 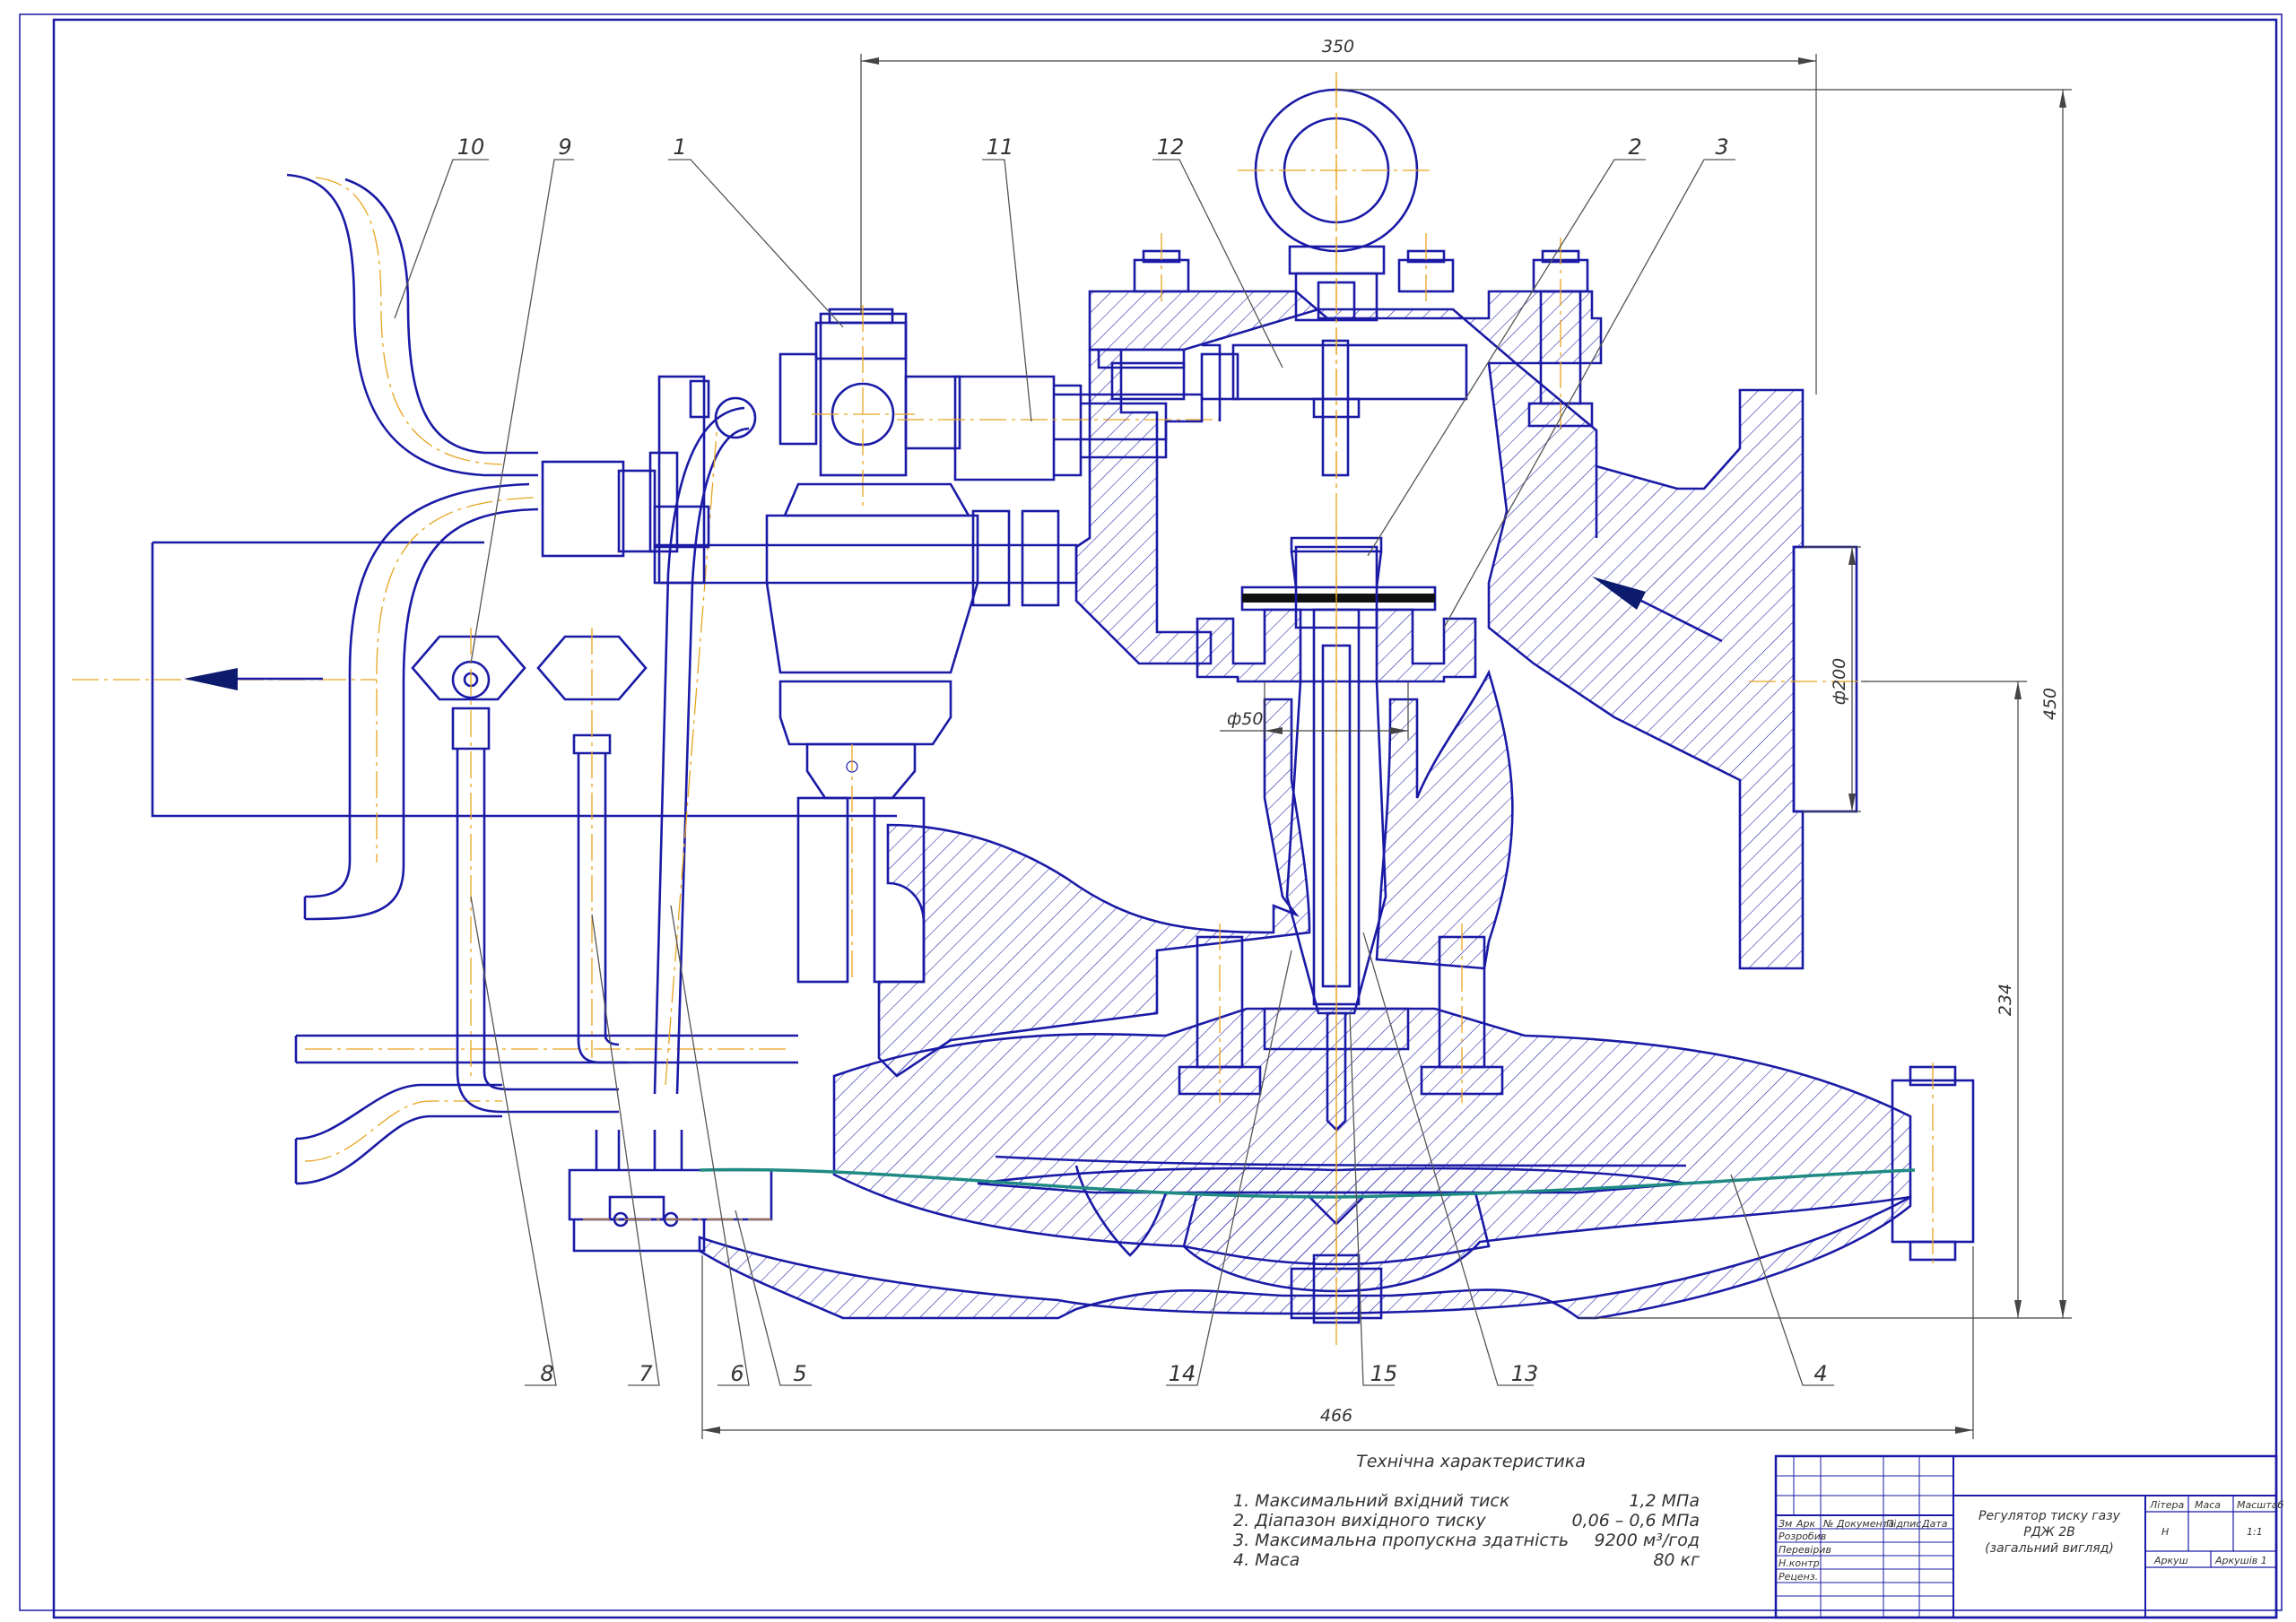 I want to click on stamp-header-cell: Підпис, so click(x=1903, y=1524).